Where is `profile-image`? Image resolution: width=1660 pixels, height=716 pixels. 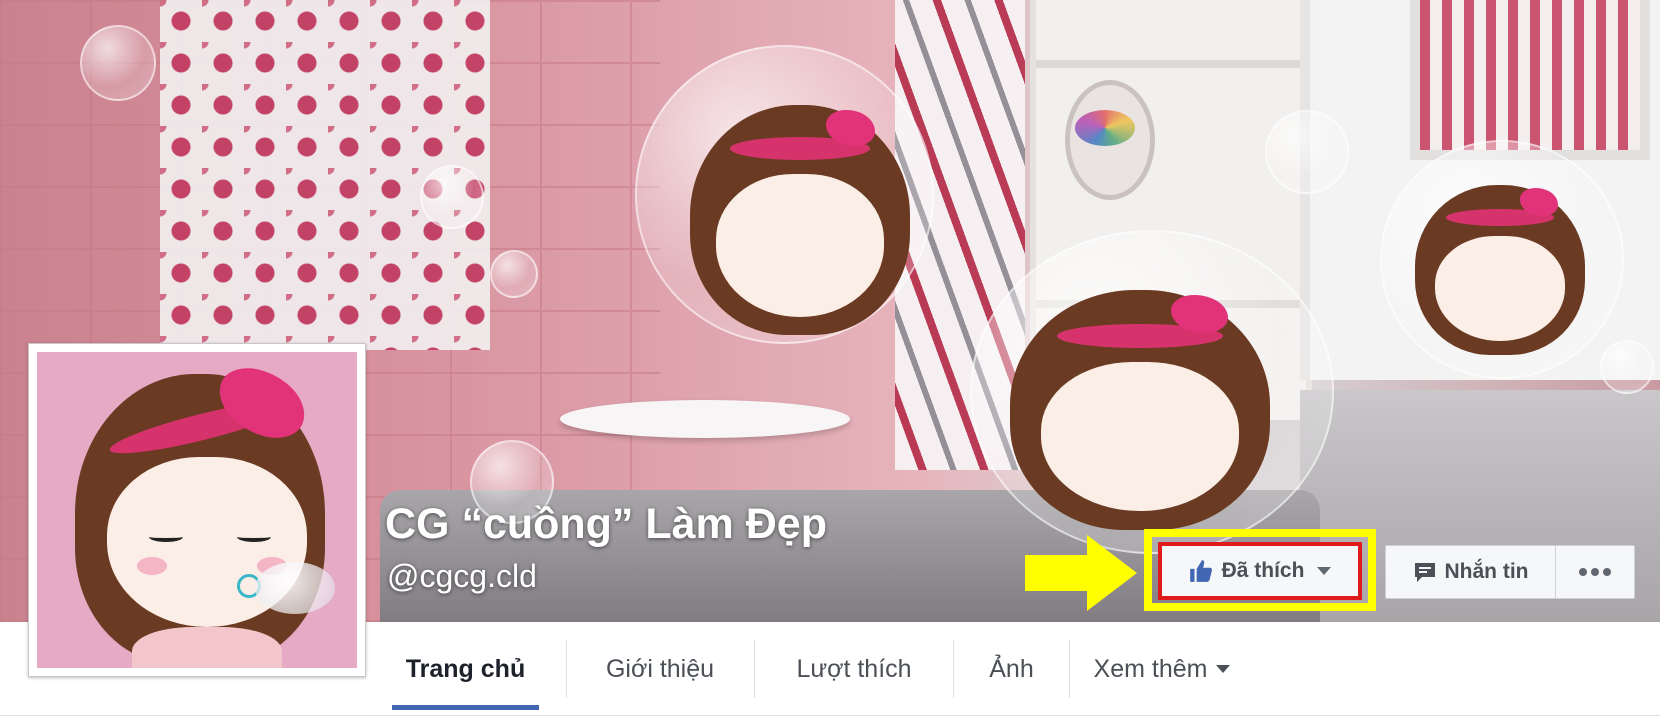
profile-image is located at coordinates (197, 510).